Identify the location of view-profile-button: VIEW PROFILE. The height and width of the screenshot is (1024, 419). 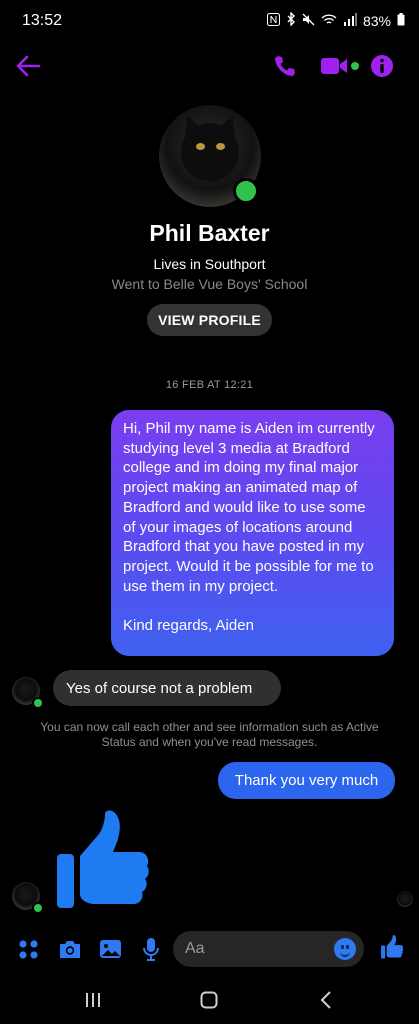
(209, 320).